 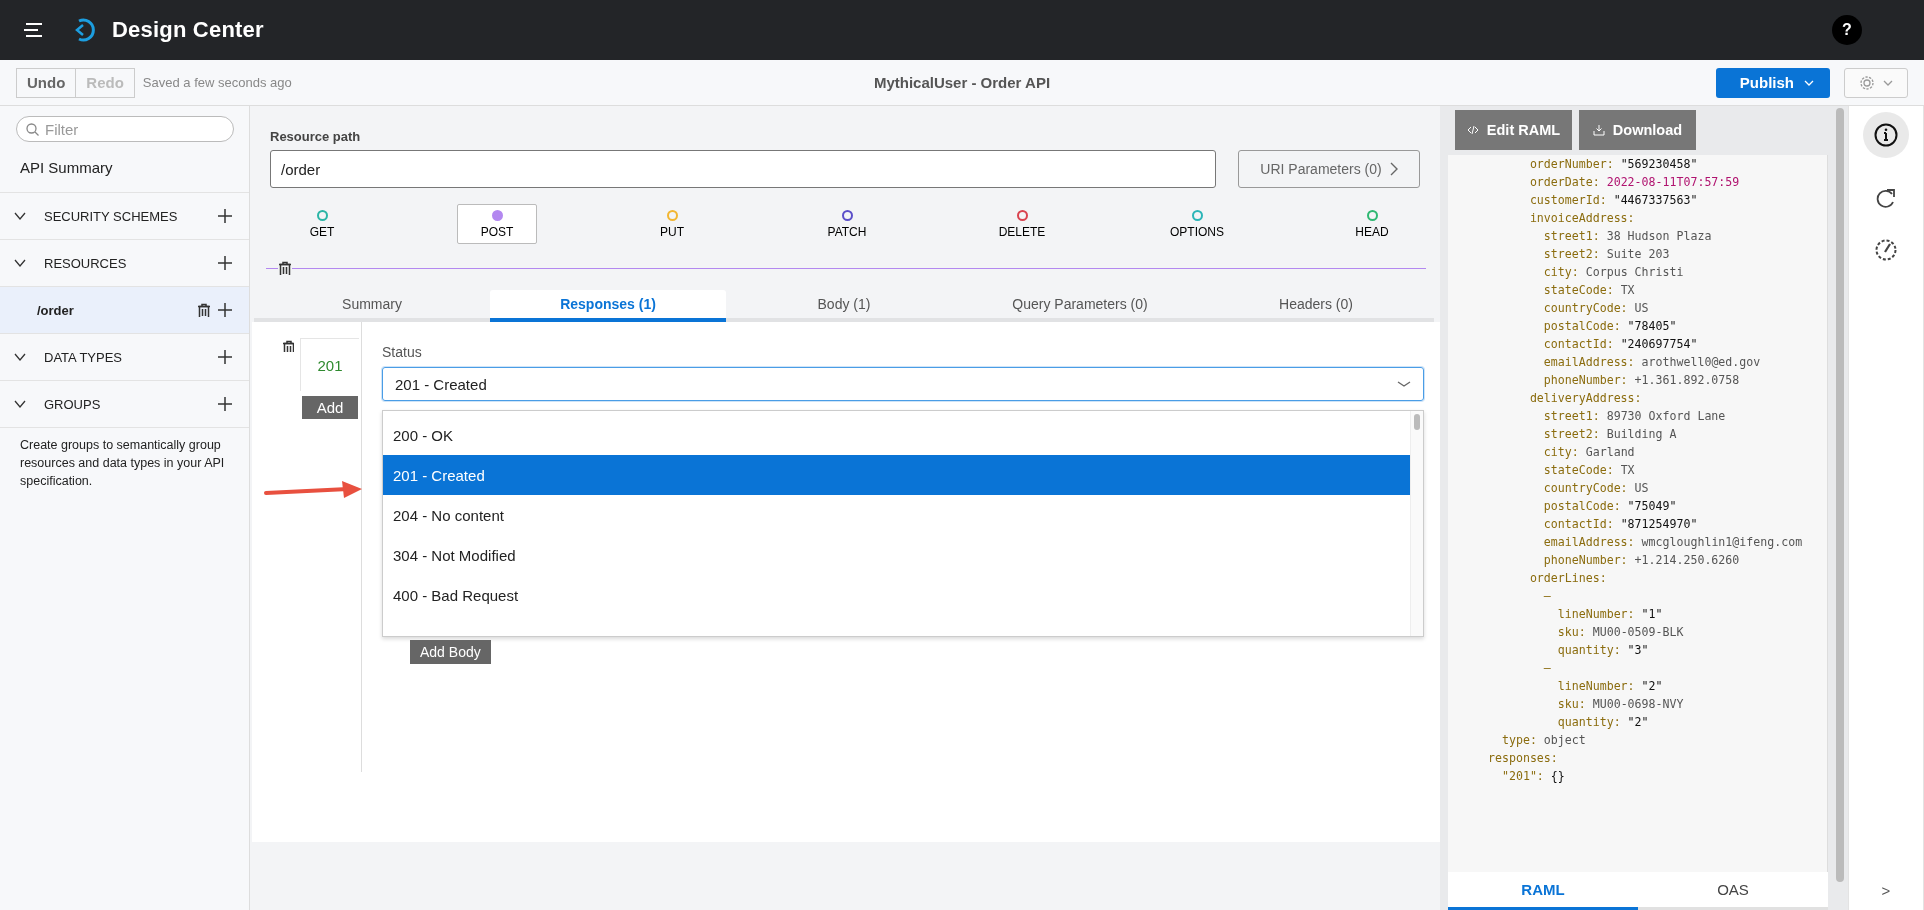 What do you see at coordinates (1606, 254) in the screenshot?
I see `code-line: street2: Suite 203` at bounding box center [1606, 254].